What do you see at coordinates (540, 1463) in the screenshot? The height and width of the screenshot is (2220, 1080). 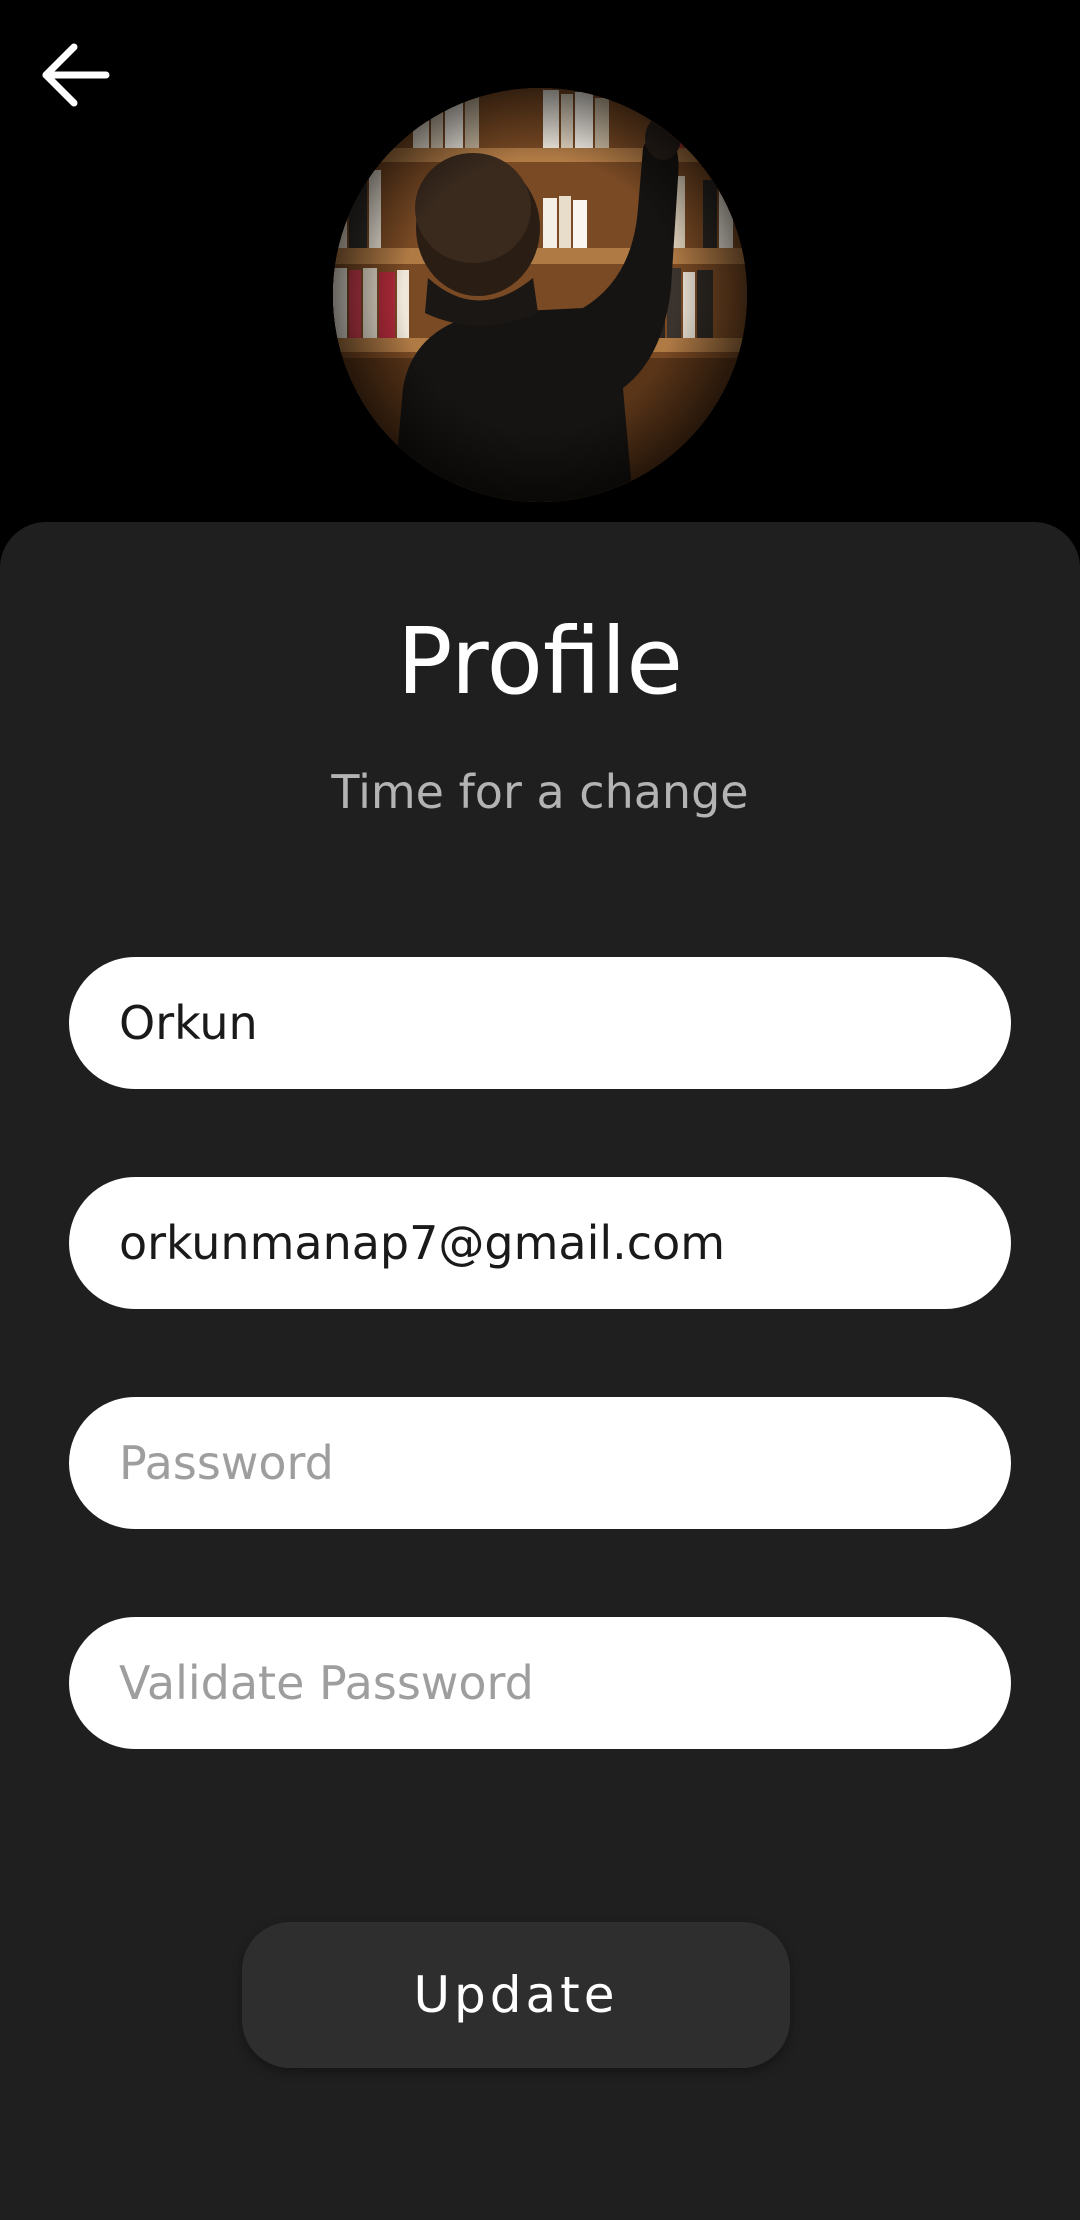 I see `password-field` at bounding box center [540, 1463].